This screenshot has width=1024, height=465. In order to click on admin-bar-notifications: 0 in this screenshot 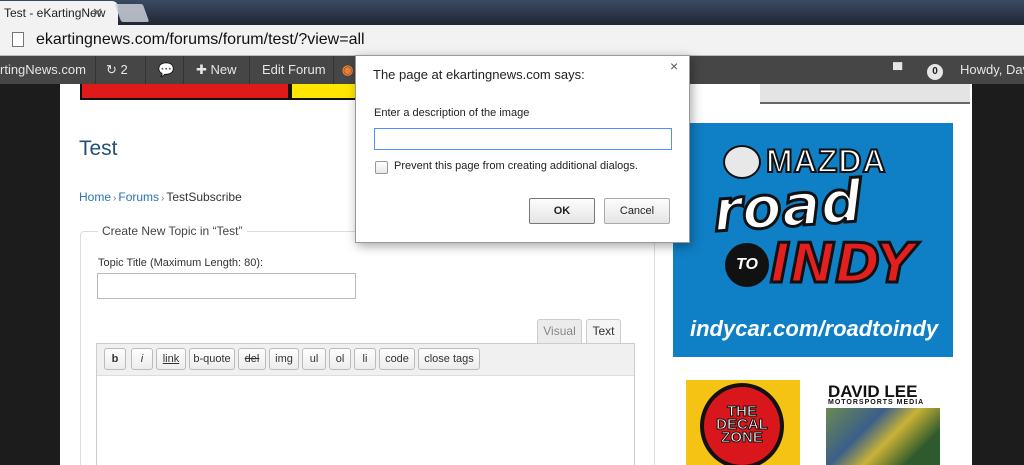, I will do `click(936, 70)`.